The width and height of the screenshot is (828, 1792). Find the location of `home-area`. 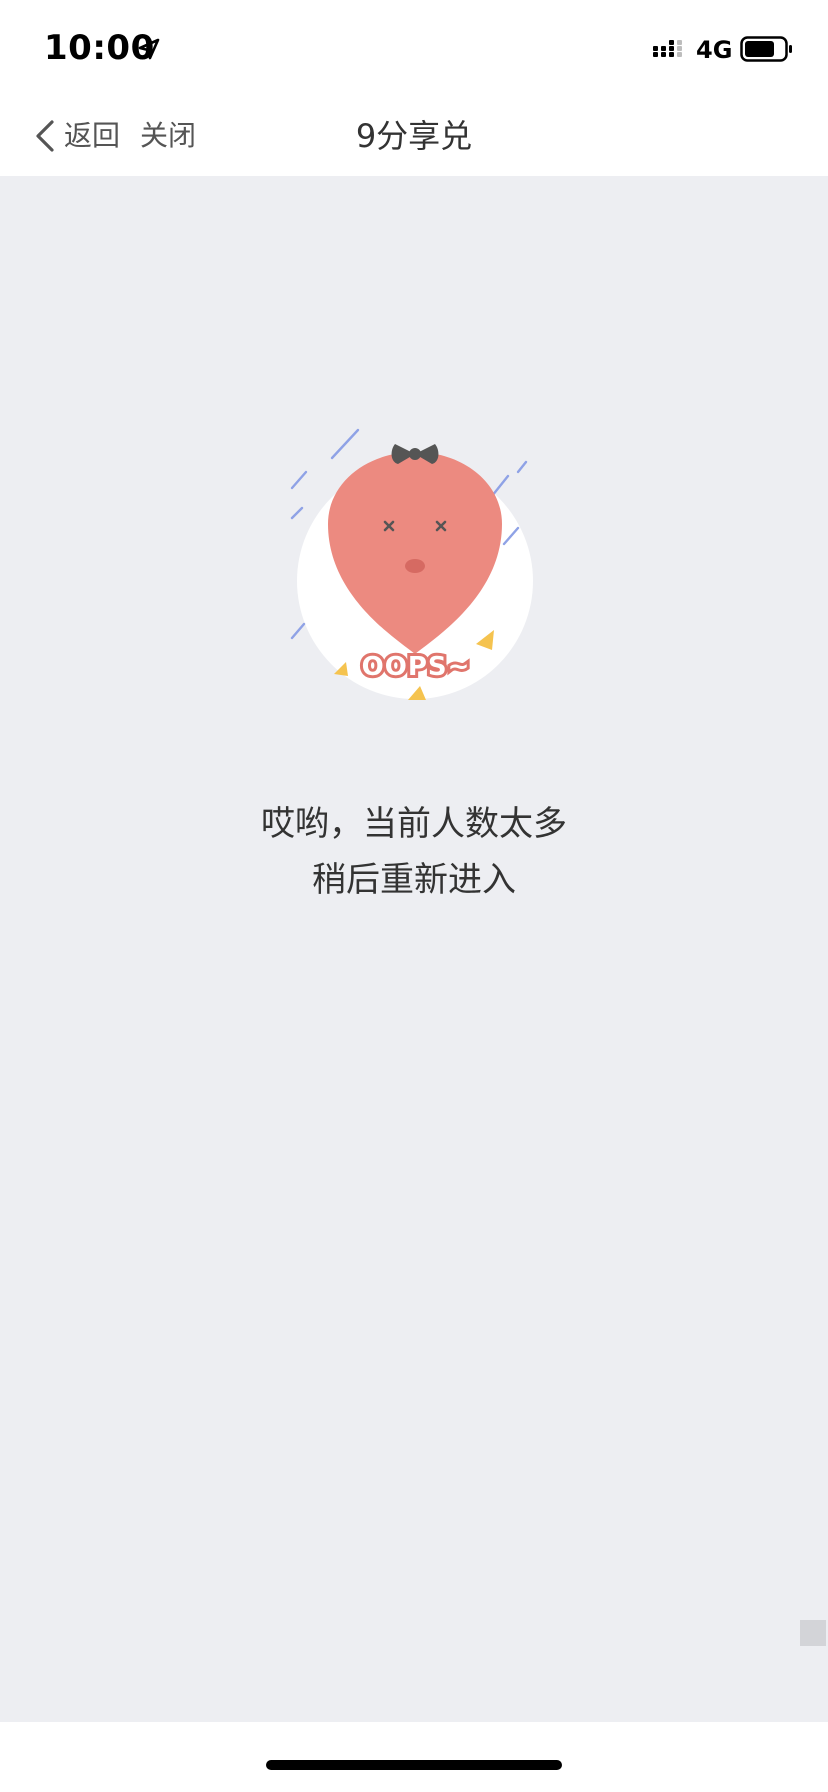

home-area is located at coordinates (414, 1757).